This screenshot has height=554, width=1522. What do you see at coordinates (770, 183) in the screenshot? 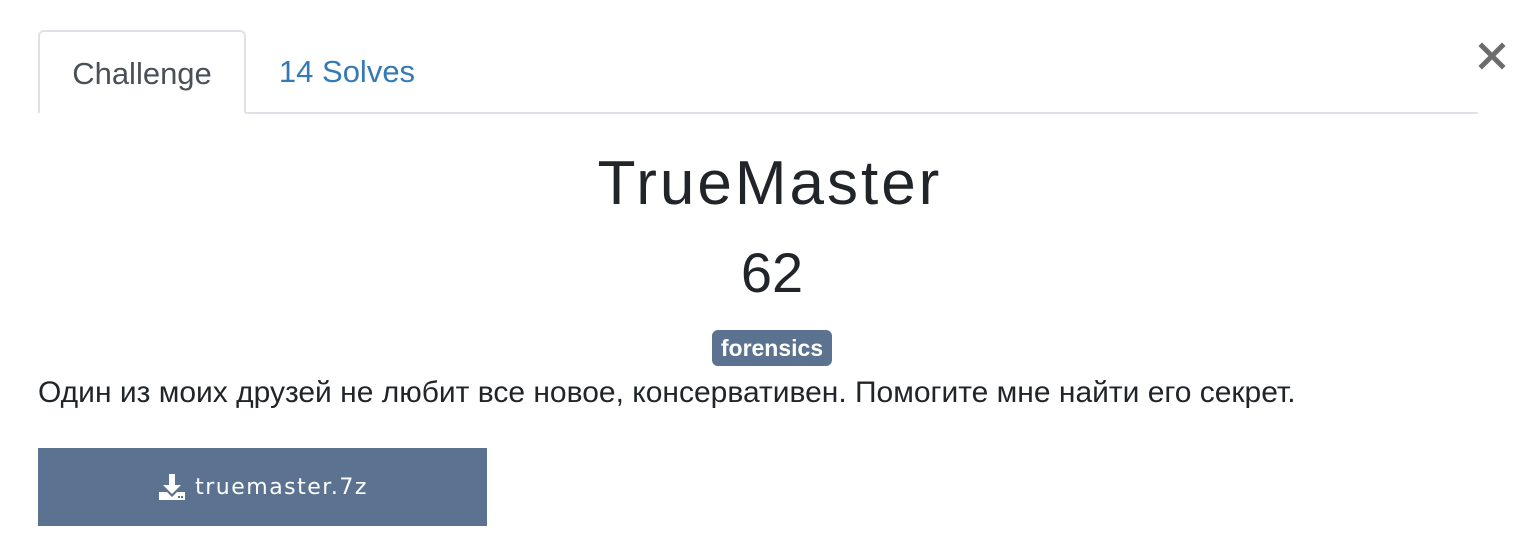
I see `challenge-name: TrueMaster` at bounding box center [770, 183].